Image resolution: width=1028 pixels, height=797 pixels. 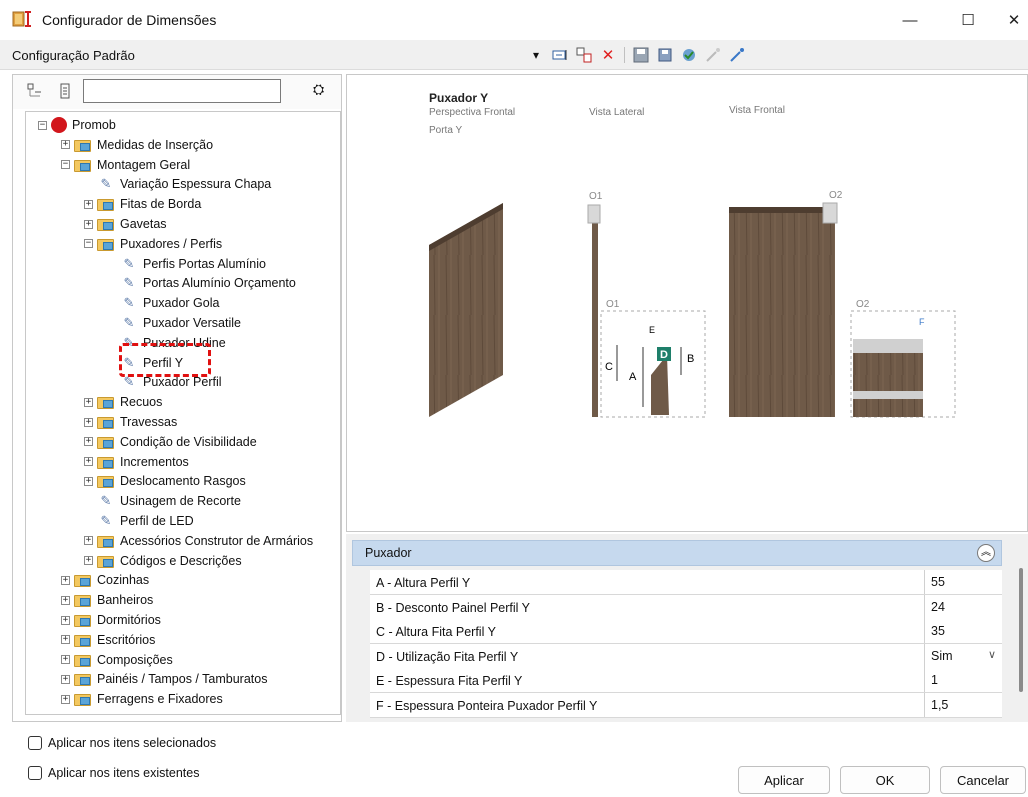 What do you see at coordinates (178, 184) in the screenshot?
I see `tree-node: ✎ Variação Espessura Chapa` at bounding box center [178, 184].